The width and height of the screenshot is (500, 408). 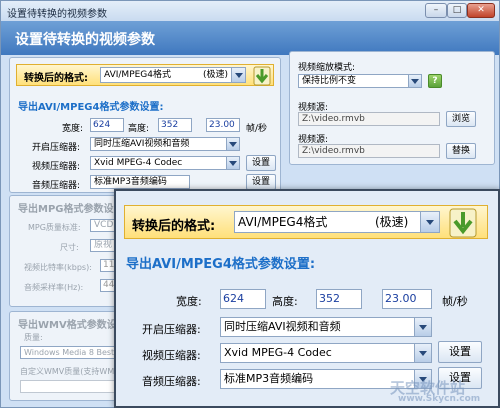 I want to click on popup-width-label: 宽度:, so click(x=189, y=301).